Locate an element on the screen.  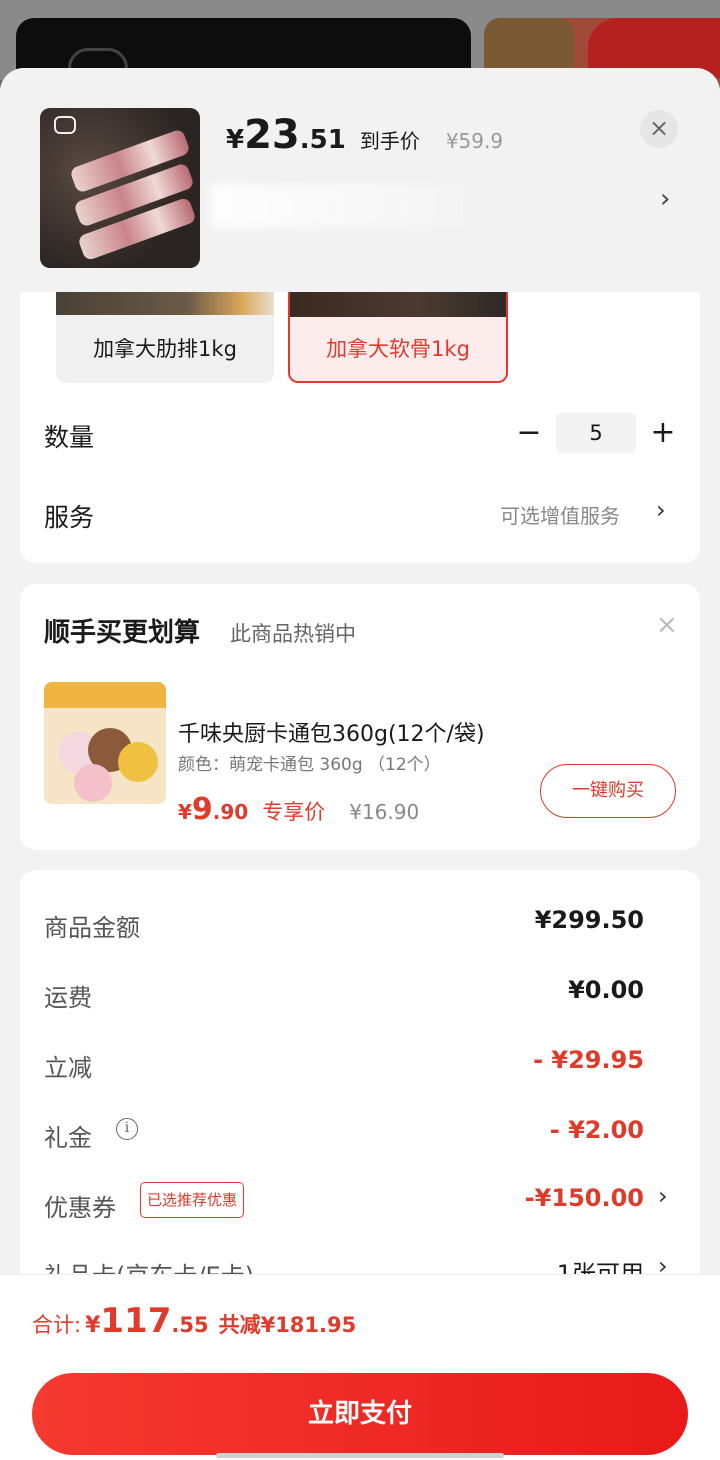
upsell-price-tag: 专享价 is located at coordinates (294, 812).